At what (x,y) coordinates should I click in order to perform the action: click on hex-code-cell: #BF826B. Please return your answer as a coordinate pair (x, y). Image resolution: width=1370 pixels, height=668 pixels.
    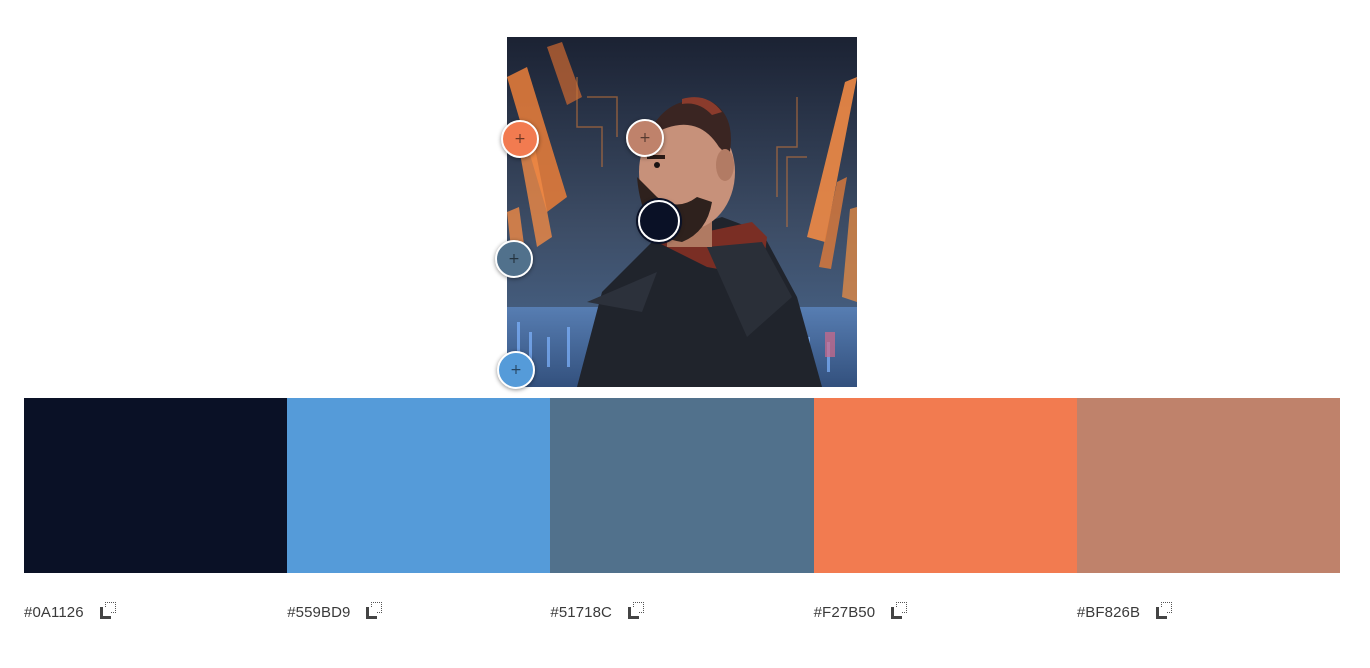
    Looking at the image, I should click on (1208, 612).